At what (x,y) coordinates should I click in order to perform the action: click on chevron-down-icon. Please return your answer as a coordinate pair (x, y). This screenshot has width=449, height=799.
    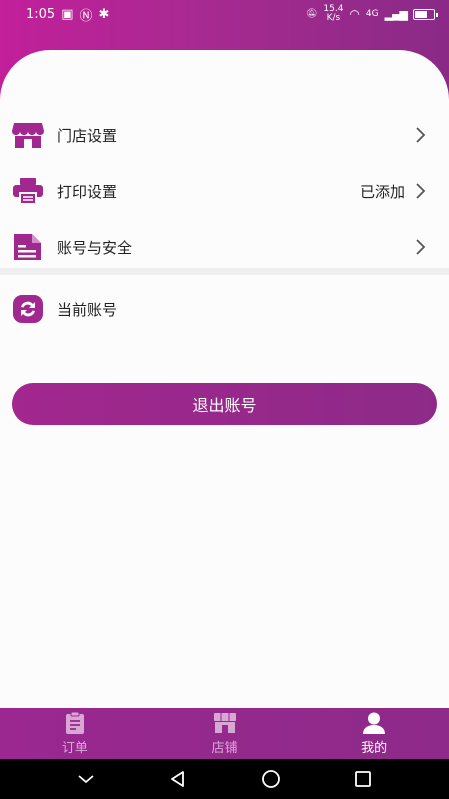
    Looking at the image, I should click on (86, 779).